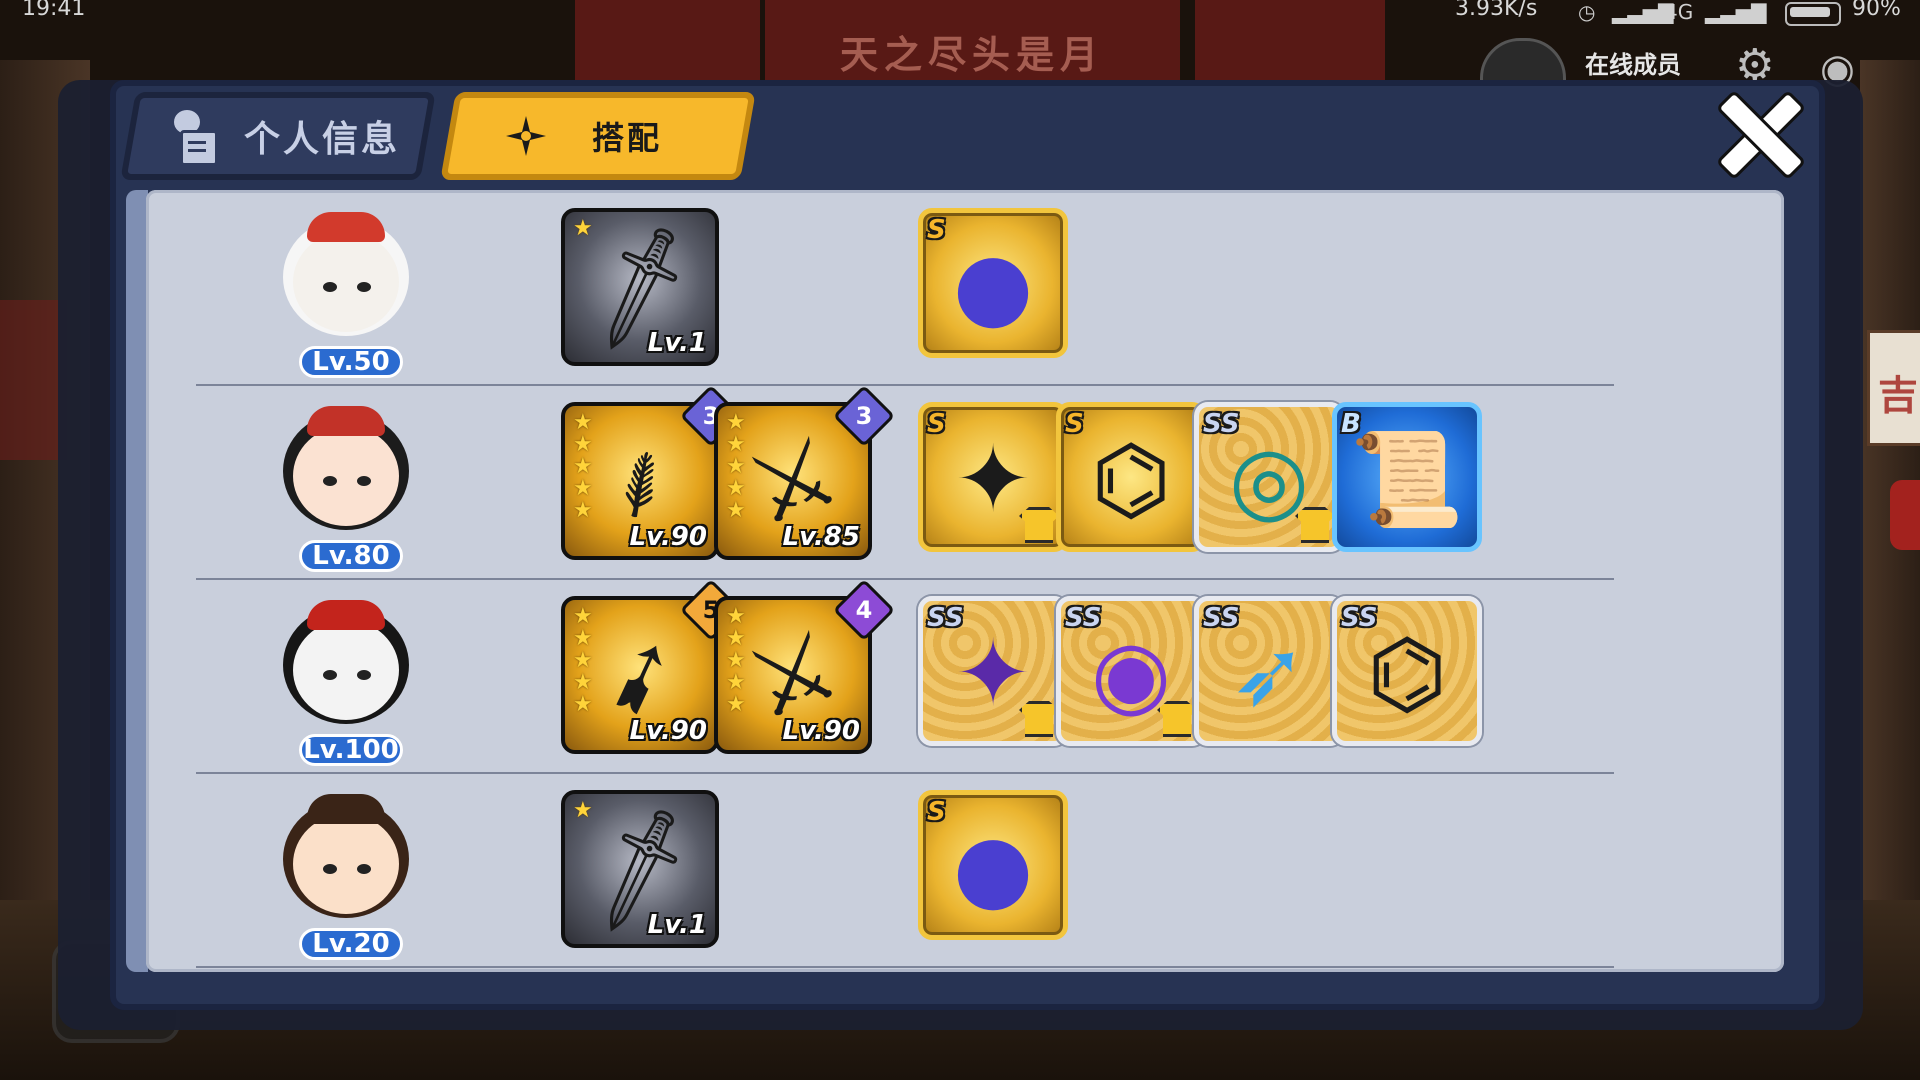 The width and height of the screenshot is (1920, 1080). I want to click on weapon-level: Lv.85, so click(821, 537).